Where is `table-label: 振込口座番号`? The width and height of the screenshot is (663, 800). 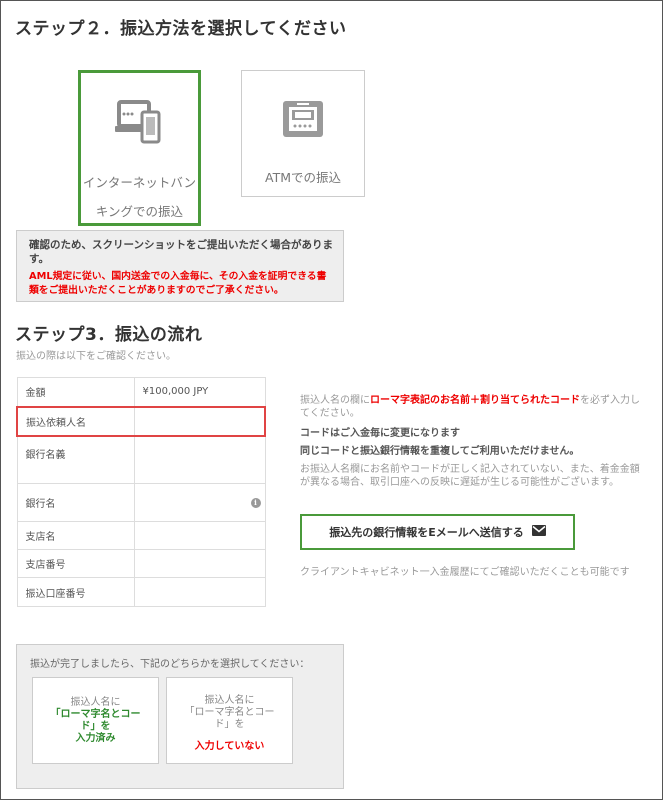 table-label: 振込口座番号 is located at coordinates (75, 592).